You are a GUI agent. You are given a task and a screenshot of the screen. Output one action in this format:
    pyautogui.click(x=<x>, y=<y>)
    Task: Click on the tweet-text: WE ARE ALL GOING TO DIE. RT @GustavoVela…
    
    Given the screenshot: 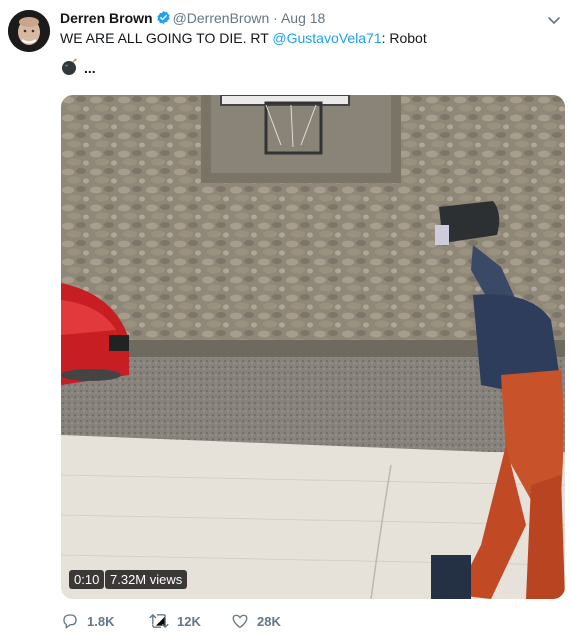 What is the action you would take?
    pyautogui.click(x=243, y=38)
    